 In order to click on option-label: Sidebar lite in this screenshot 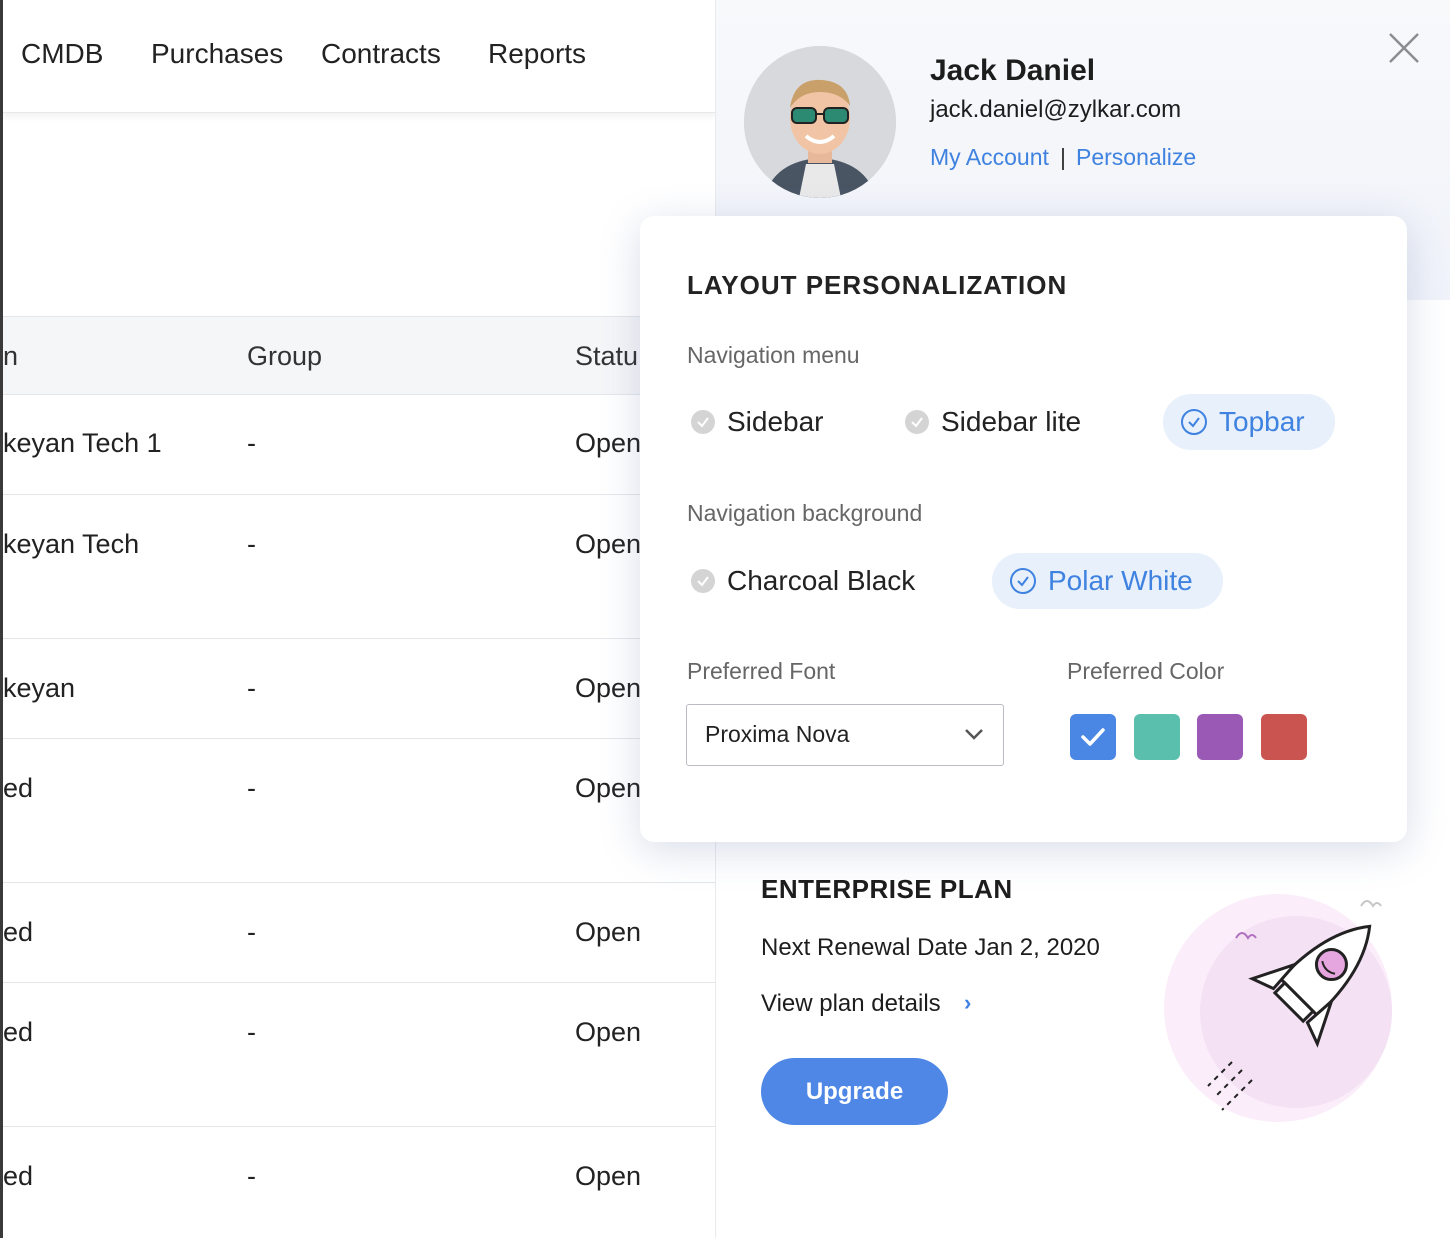, I will do `click(1011, 421)`.